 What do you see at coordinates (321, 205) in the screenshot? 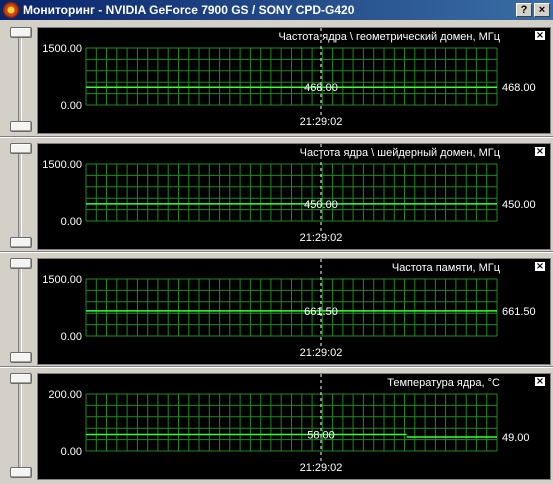
I see `cursor-value-label: 450.00` at bounding box center [321, 205].